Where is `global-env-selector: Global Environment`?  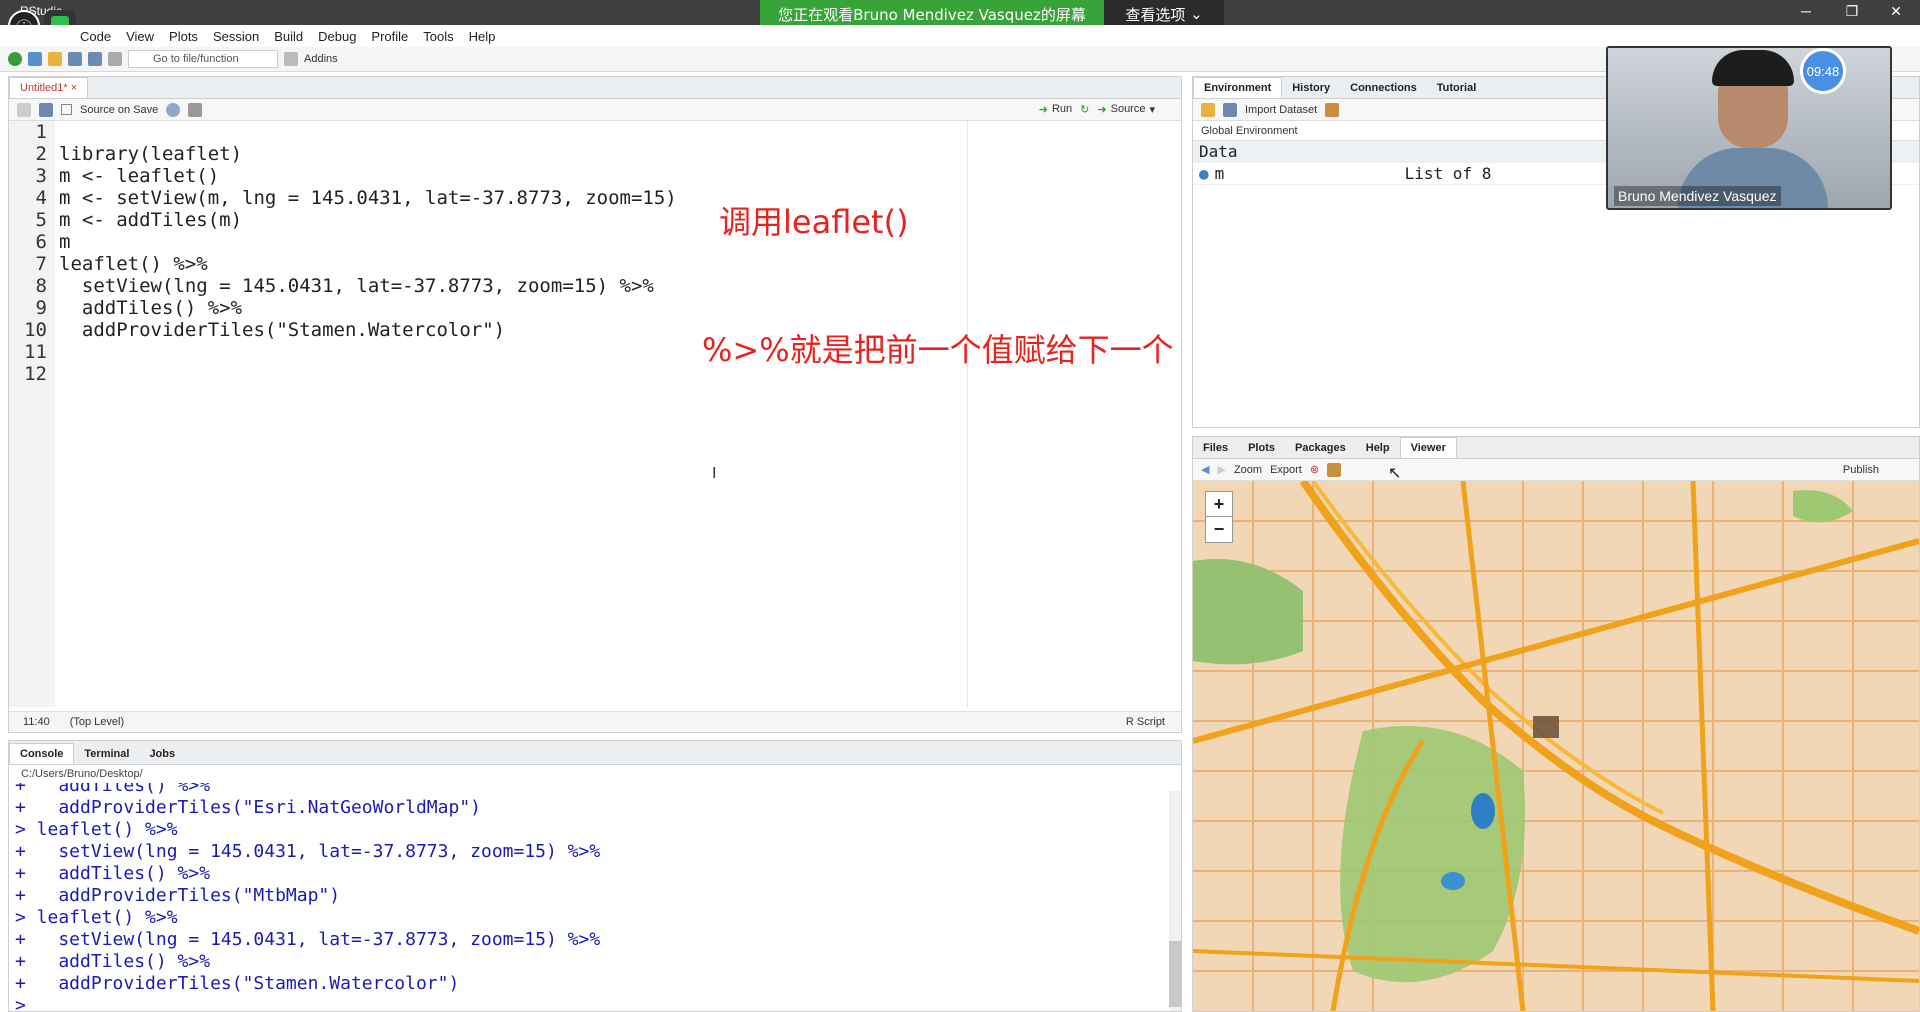
global-env-selector: Global Environment is located at coordinates (1249, 131).